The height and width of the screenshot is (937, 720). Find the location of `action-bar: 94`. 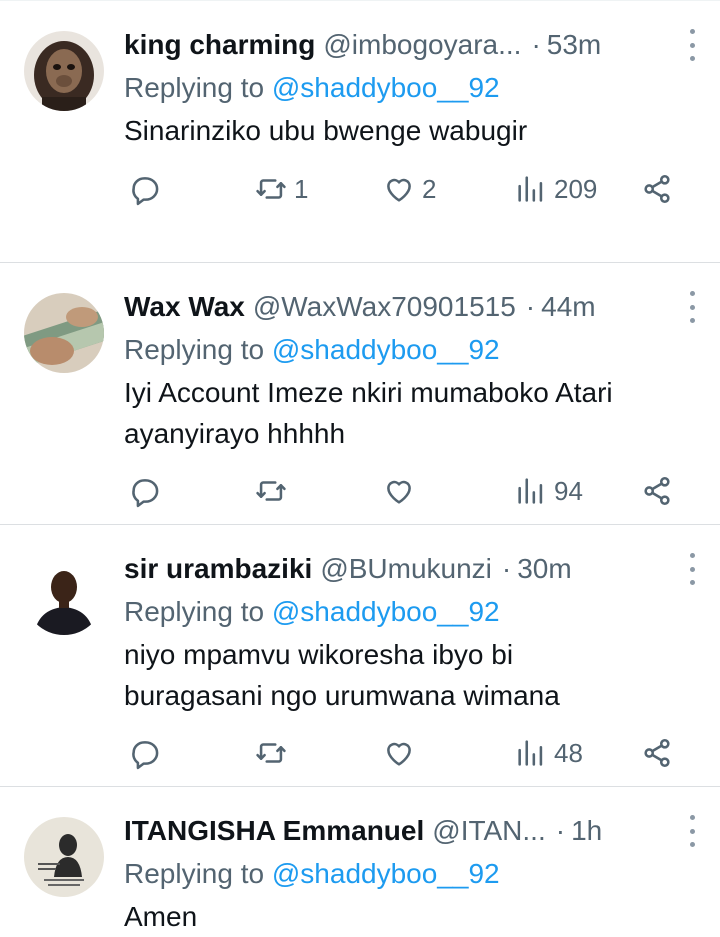

action-bar: 94 is located at coordinates (402, 491).